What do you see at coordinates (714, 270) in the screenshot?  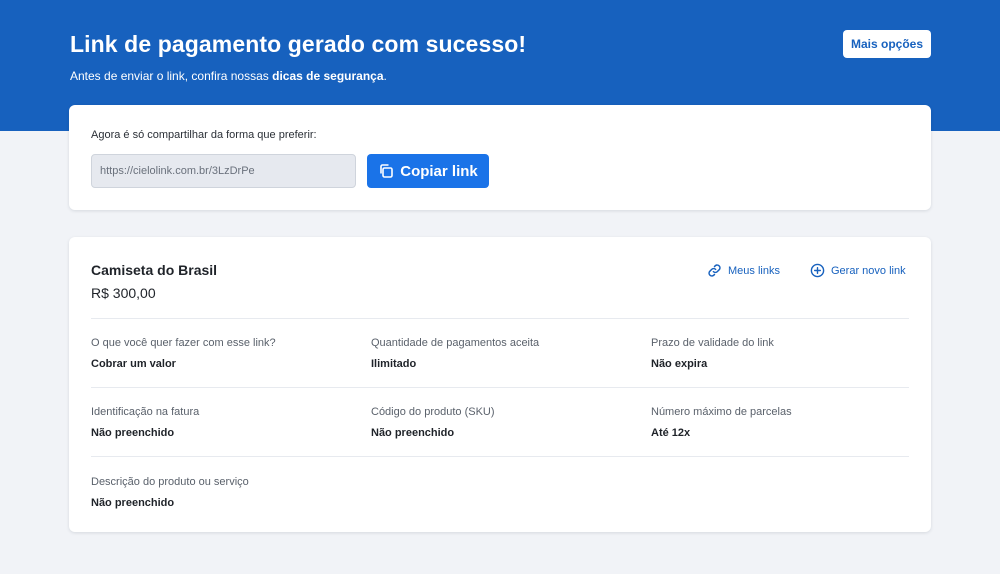 I see `link-icon` at bounding box center [714, 270].